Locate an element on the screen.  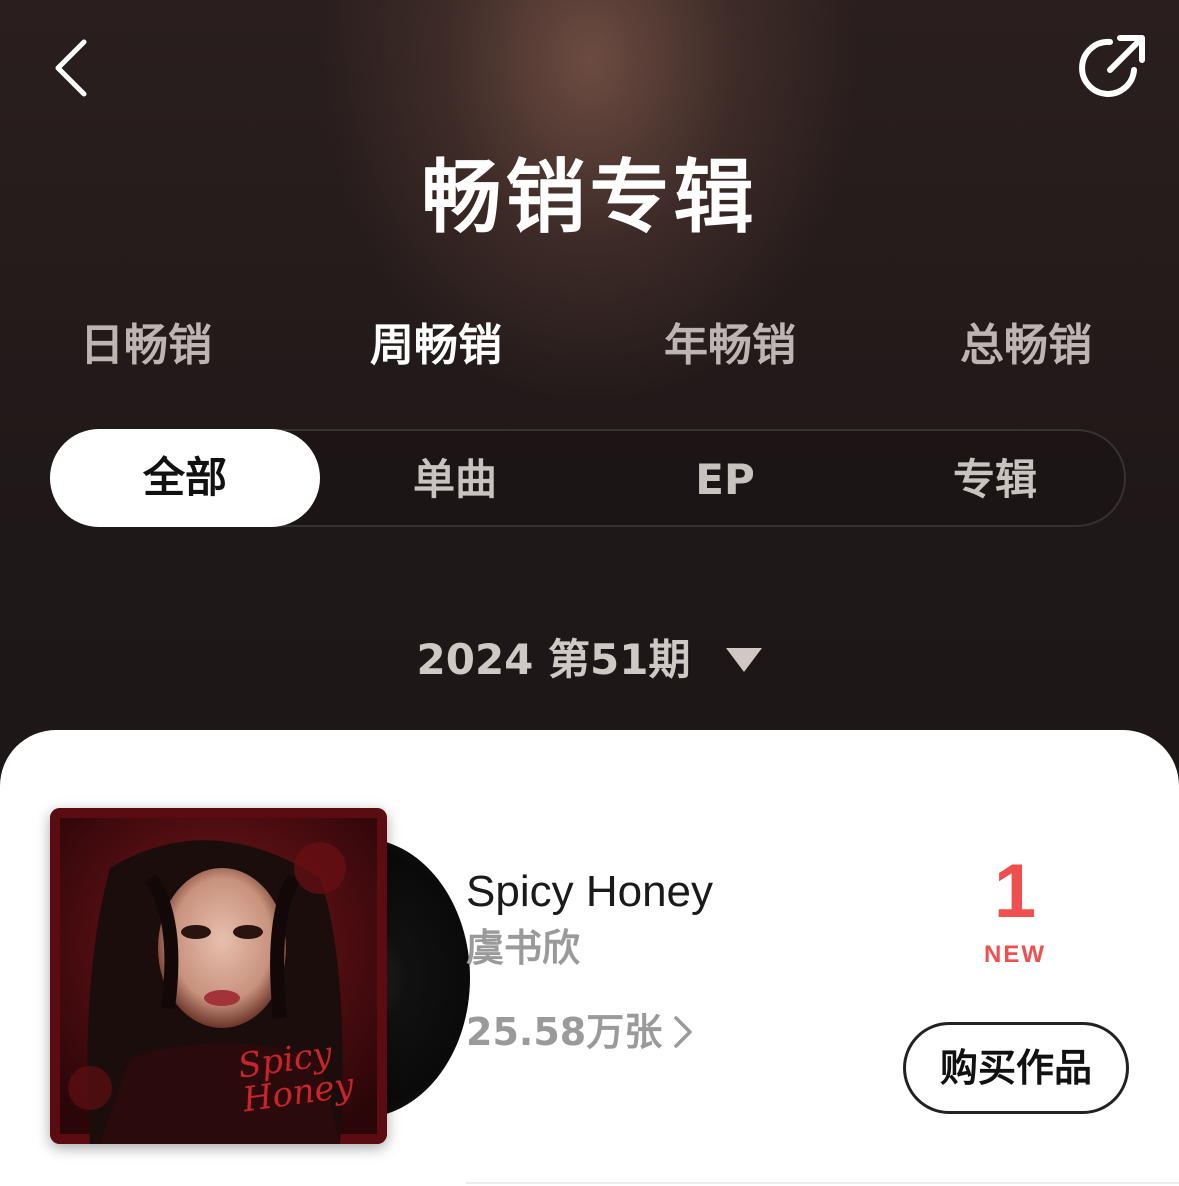
share-button is located at coordinates (1113, 67).